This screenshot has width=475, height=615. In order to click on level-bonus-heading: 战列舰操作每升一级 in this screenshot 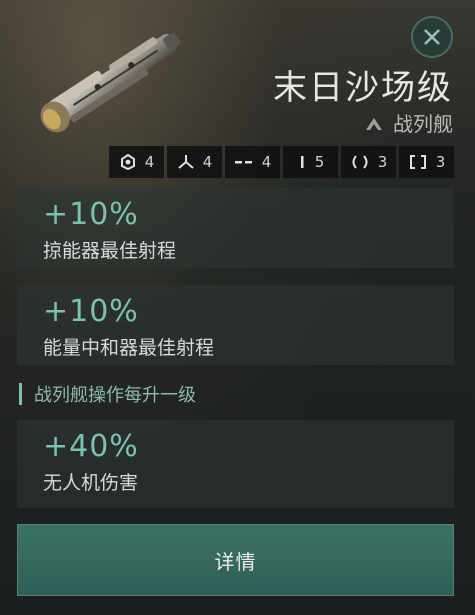, I will do `click(107, 394)`.